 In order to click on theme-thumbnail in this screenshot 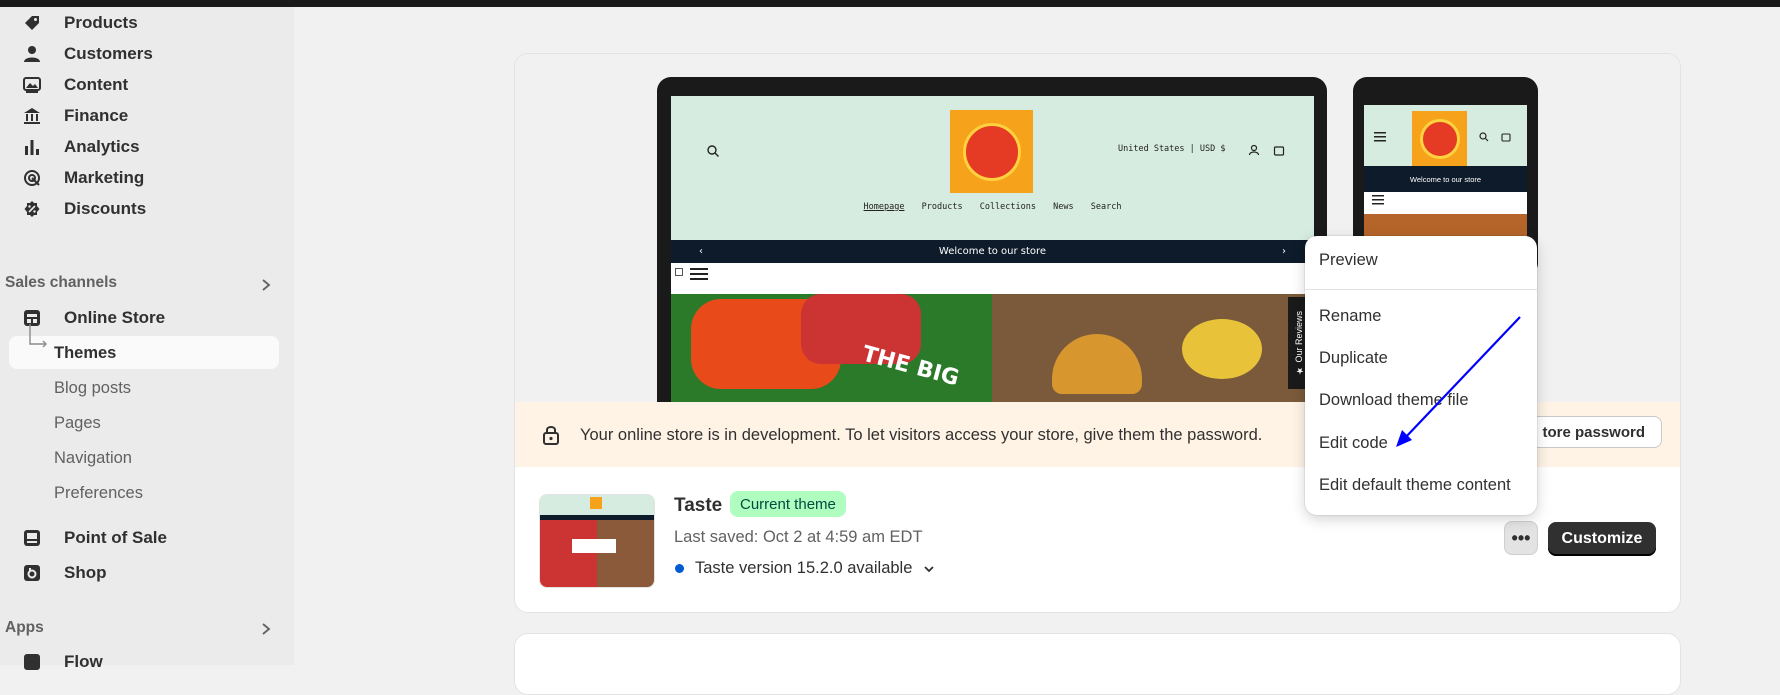, I will do `click(597, 541)`.